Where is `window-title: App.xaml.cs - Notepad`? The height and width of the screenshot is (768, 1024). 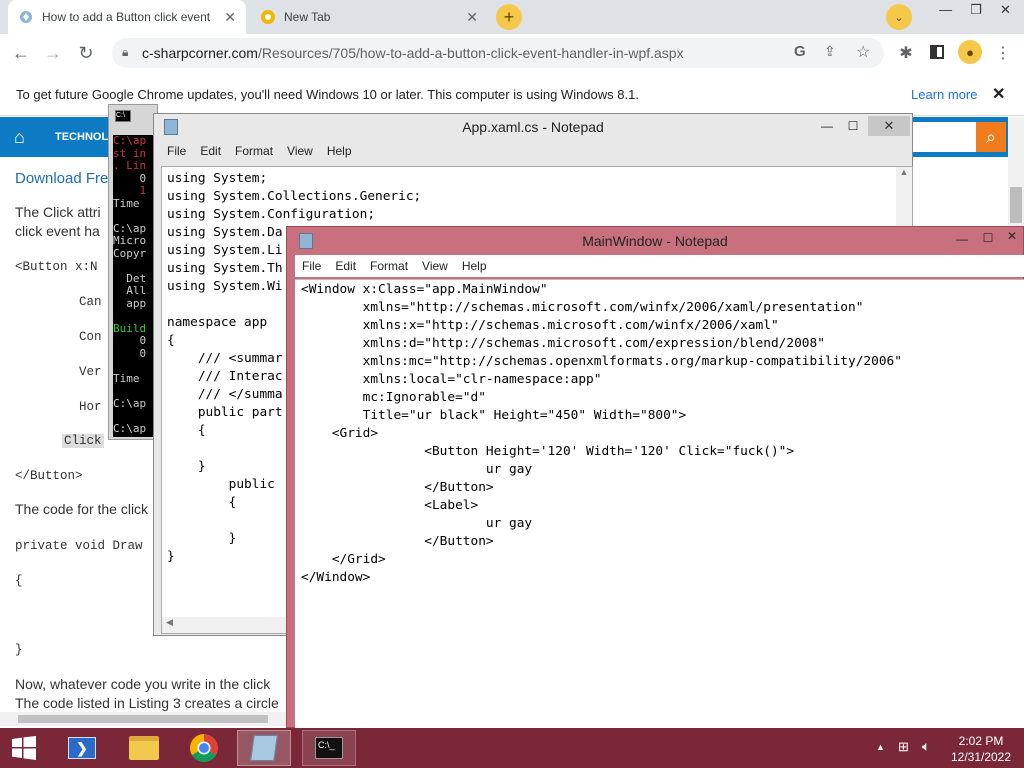 window-title: App.xaml.cs - Notepad is located at coordinates (533, 127).